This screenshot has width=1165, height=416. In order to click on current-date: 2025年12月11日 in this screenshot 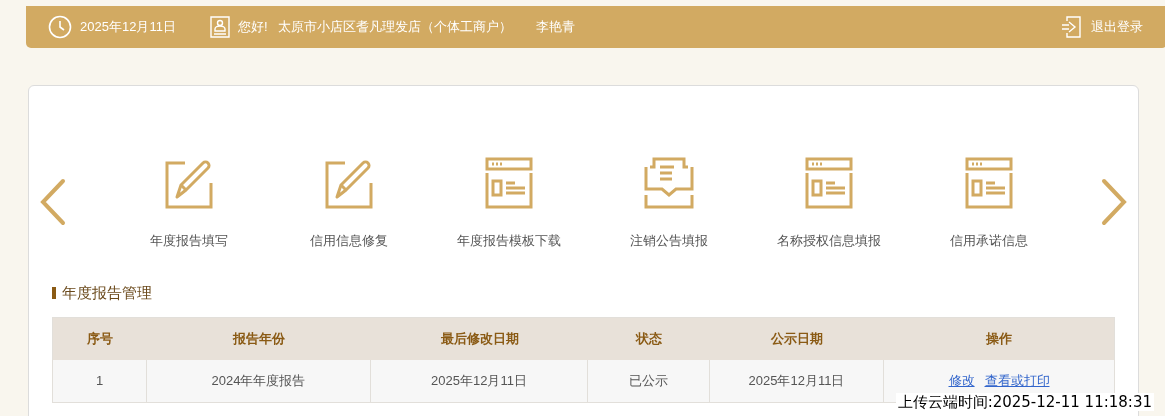, I will do `click(128, 27)`.